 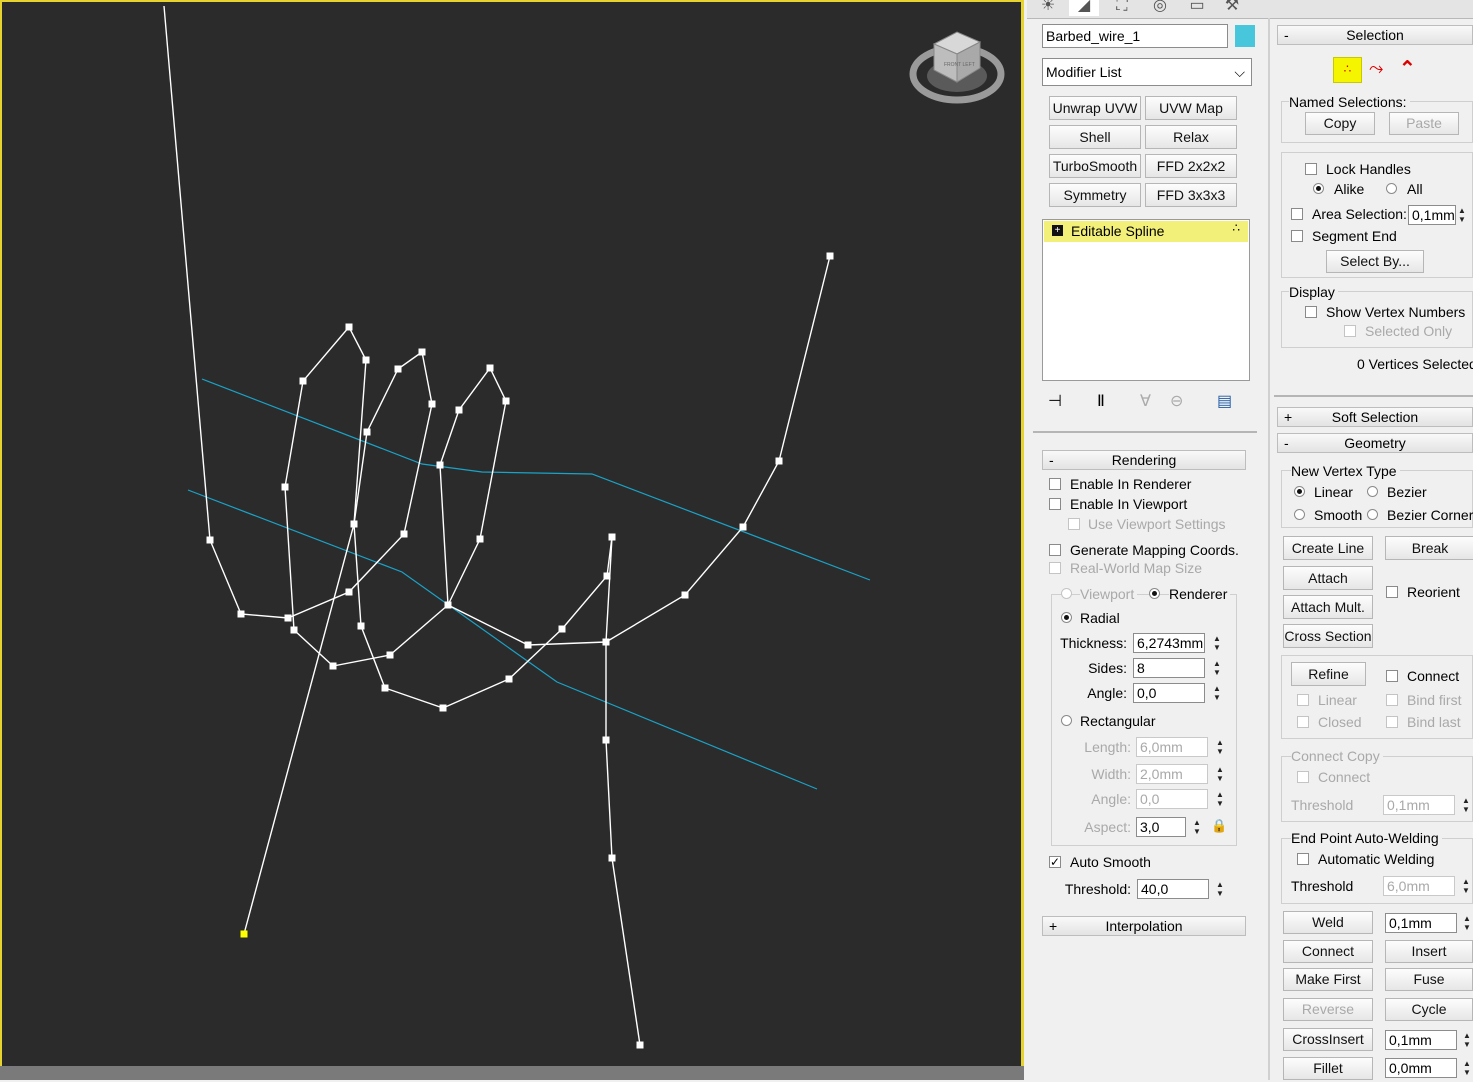 What do you see at coordinates (1429, 979) in the screenshot?
I see `fuse-button: Fuse` at bounding box center [1429, 979].